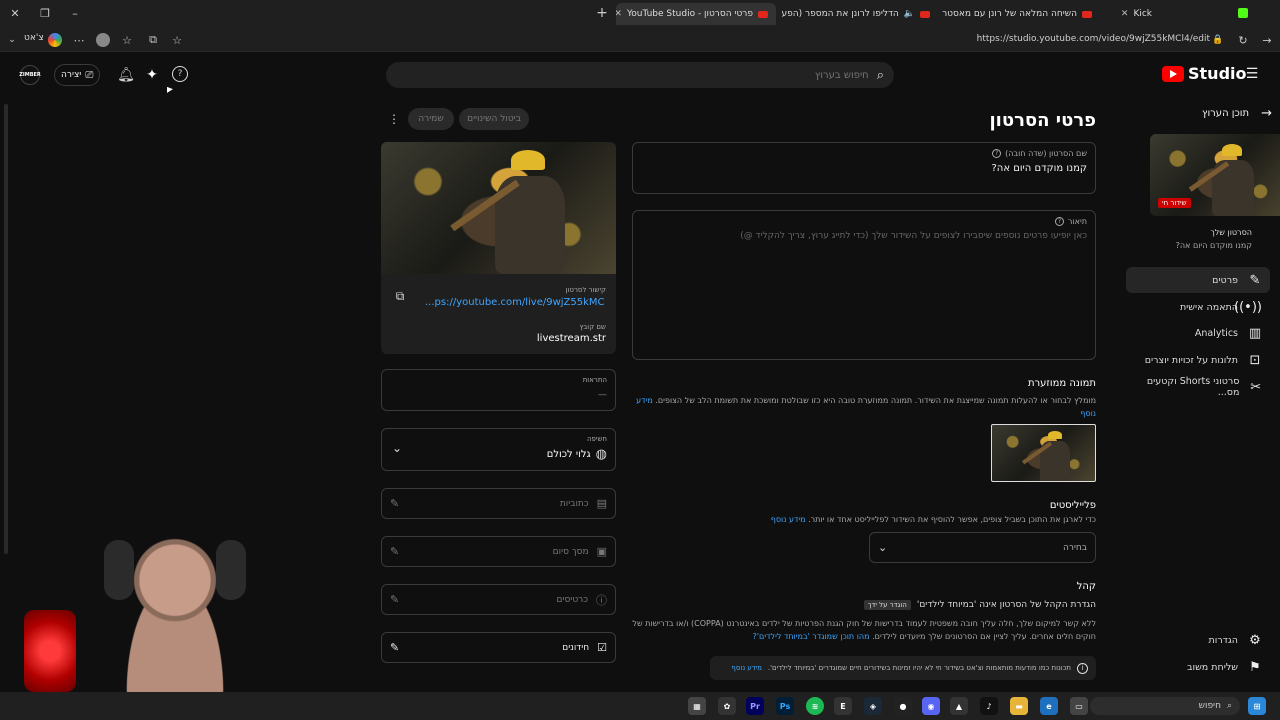 This screenshot has height=720, width=1280. I want to click on headphone-left, so click(119, 570).